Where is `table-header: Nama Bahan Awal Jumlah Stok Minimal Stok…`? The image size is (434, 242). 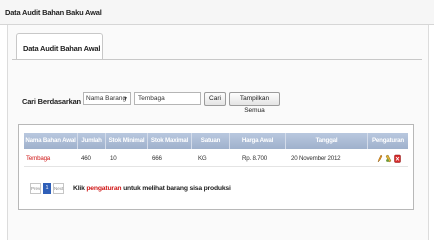
table-header: Nama Bahan Awal Jumlah Stok Minimal Stok… is located at coordinates (216, 141).